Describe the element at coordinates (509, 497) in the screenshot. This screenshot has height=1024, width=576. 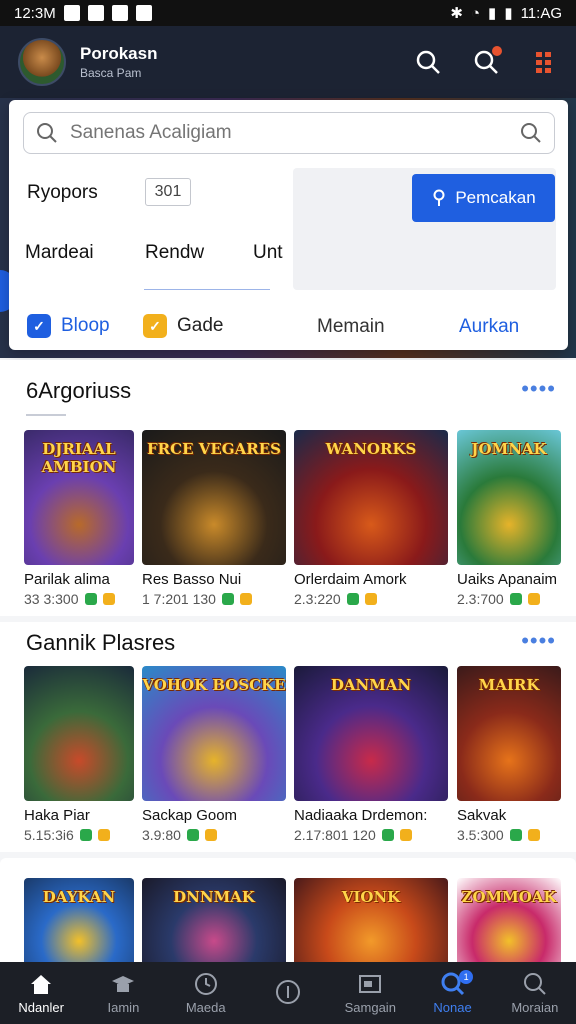
I see `game-thumbnail: JOMNAK` at that location.